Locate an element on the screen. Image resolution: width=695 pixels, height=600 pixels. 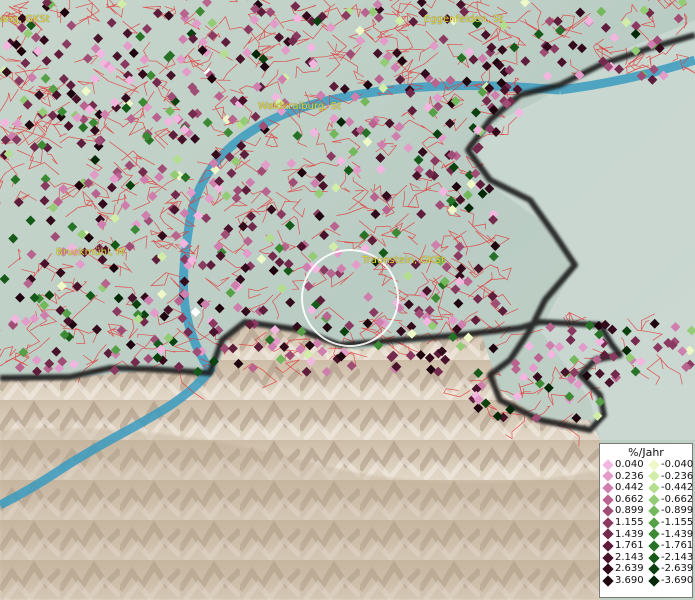
legend-entry-negative: -0.040 is located at coordinates (670, 465).